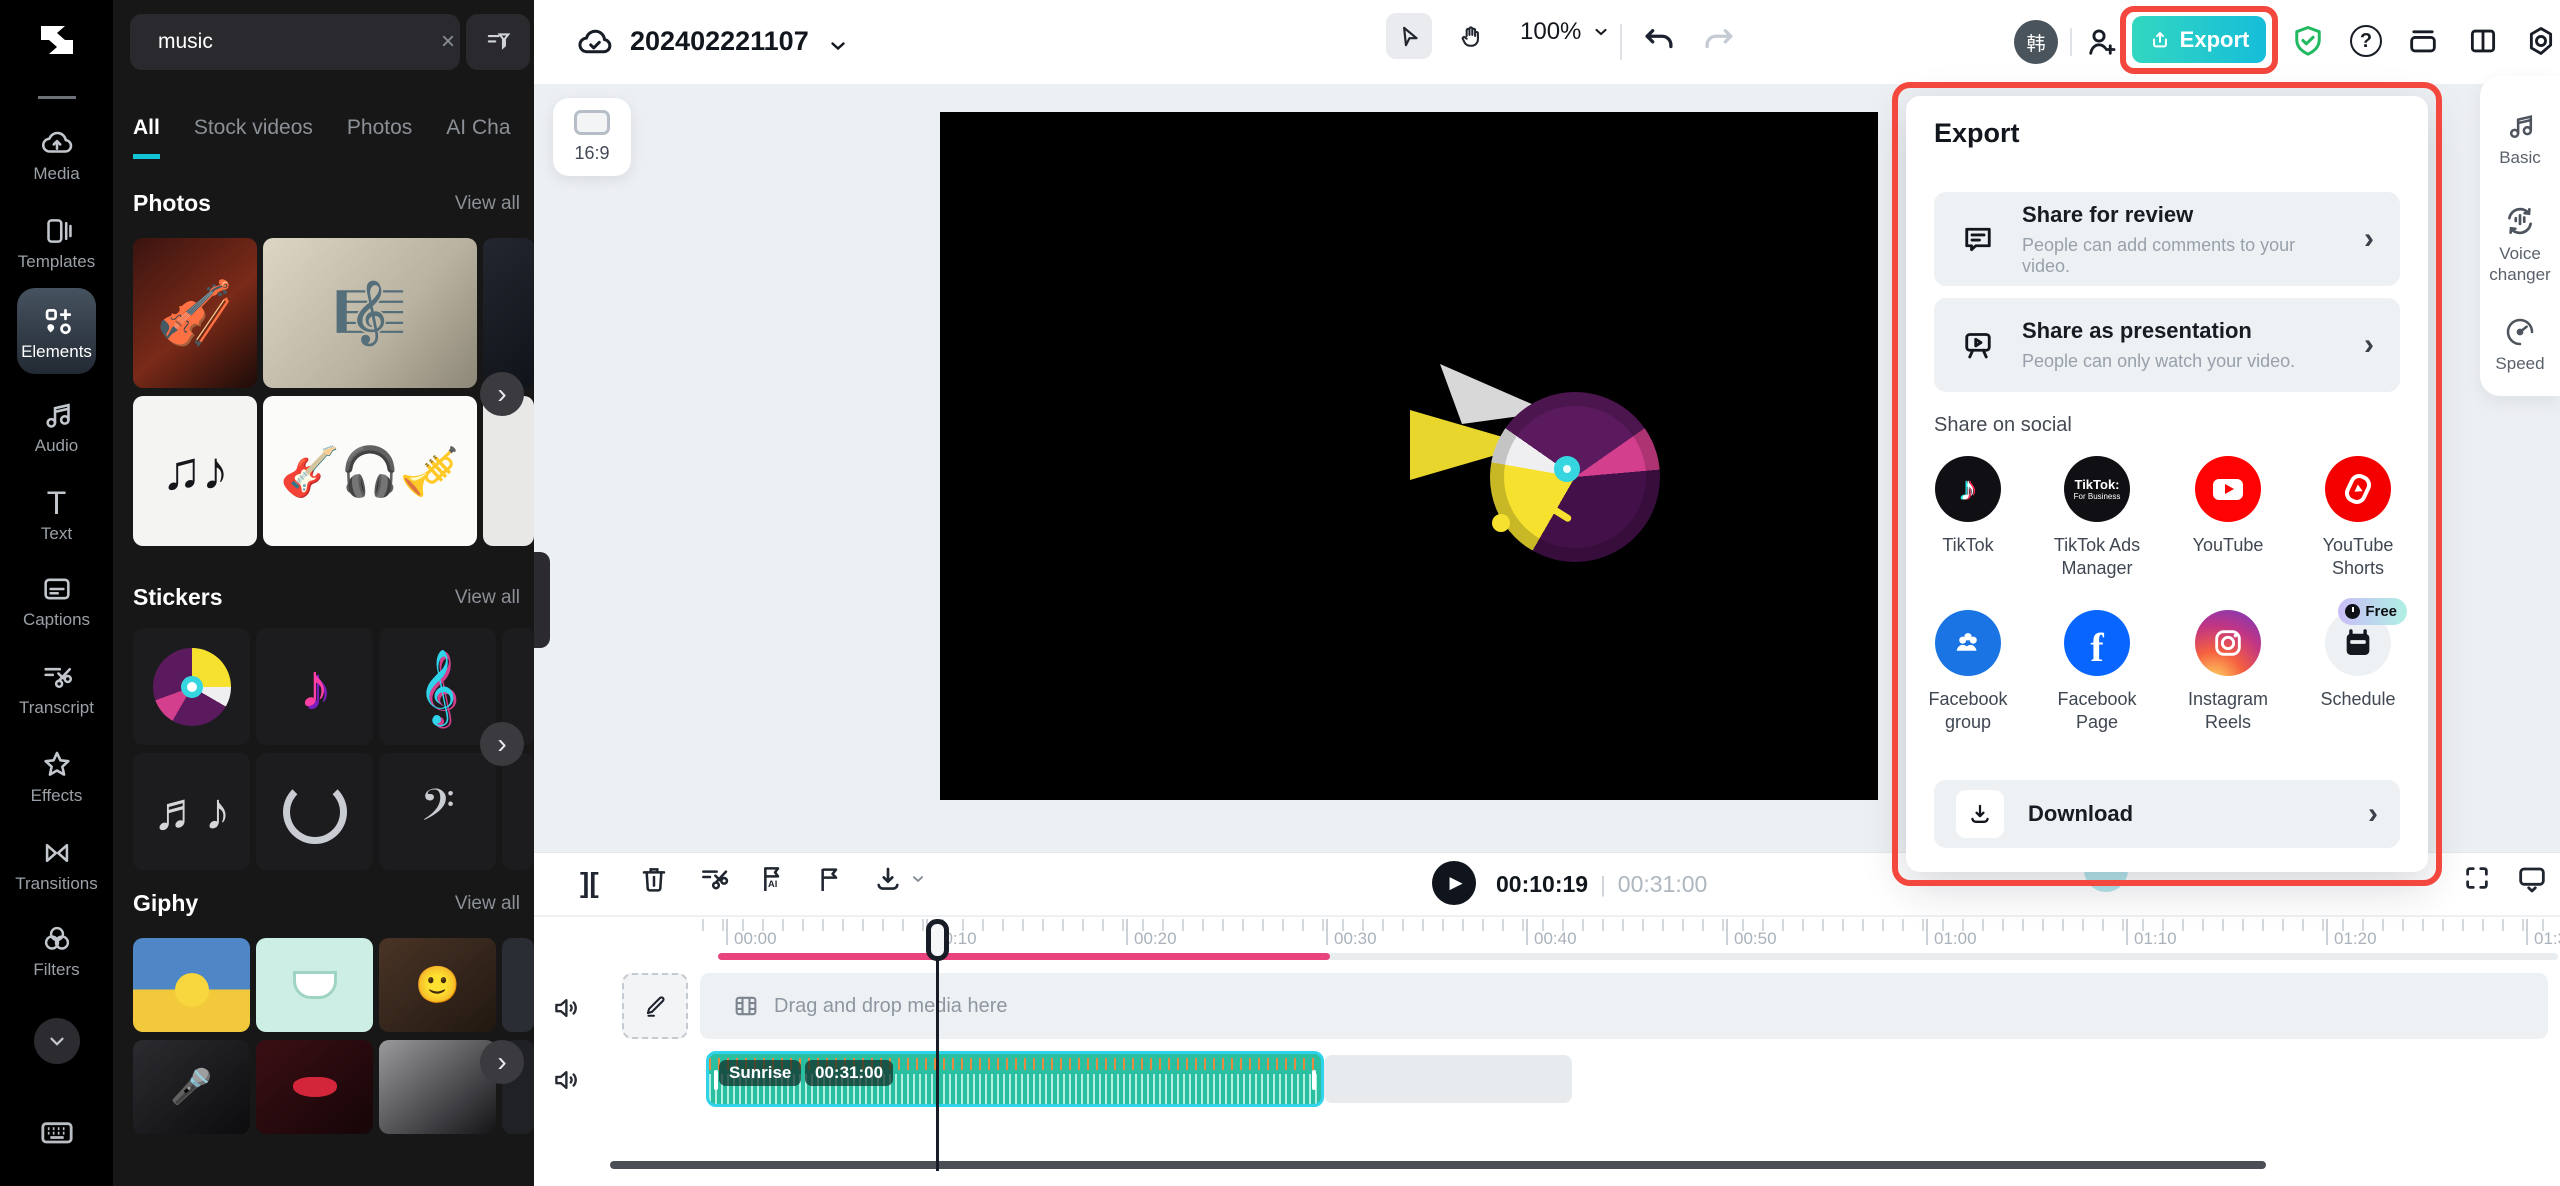  I want to click on photos-next-button: ›, so click(502, 394).